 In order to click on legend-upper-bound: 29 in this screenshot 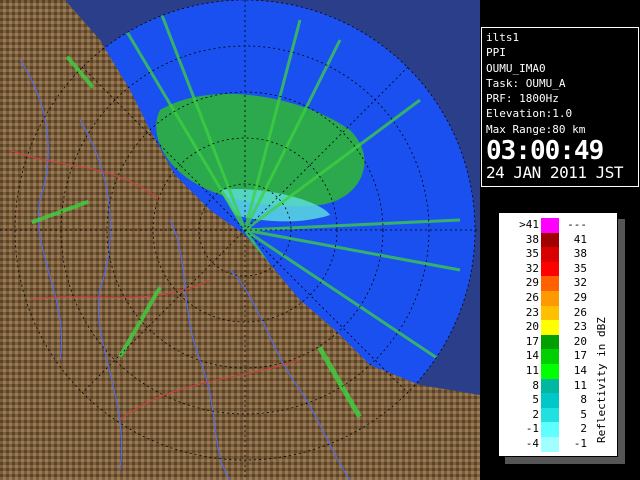, I will do `click(580, 297)`.